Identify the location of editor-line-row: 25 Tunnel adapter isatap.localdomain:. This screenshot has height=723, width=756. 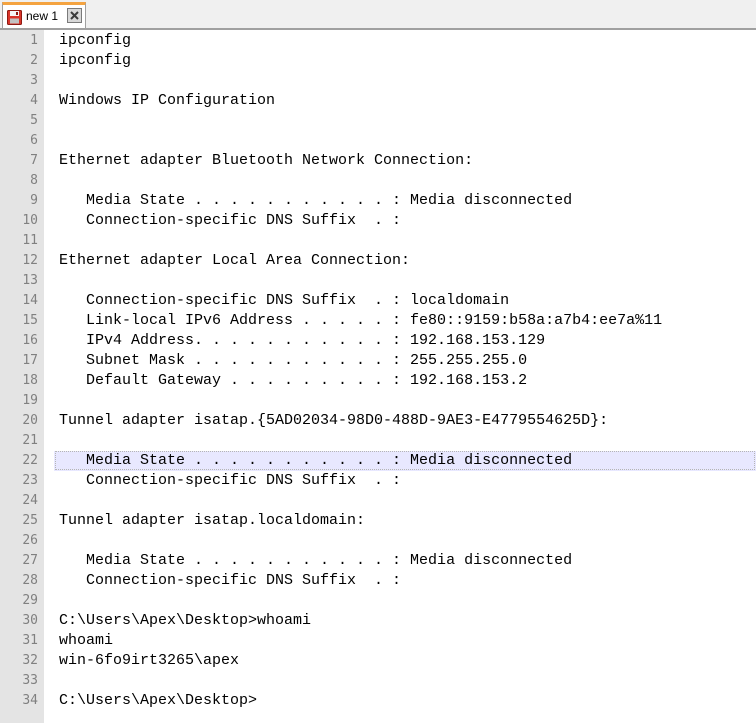
(378, 521).